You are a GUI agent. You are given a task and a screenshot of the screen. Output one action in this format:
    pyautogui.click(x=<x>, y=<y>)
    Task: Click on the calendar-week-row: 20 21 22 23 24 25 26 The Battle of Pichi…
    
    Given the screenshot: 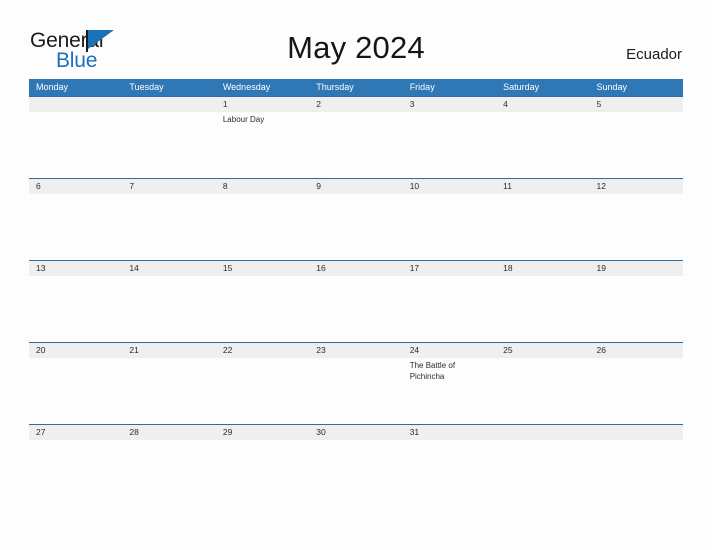 What is the action you would take?
    pyautogui.click(x=356, y=383)
    